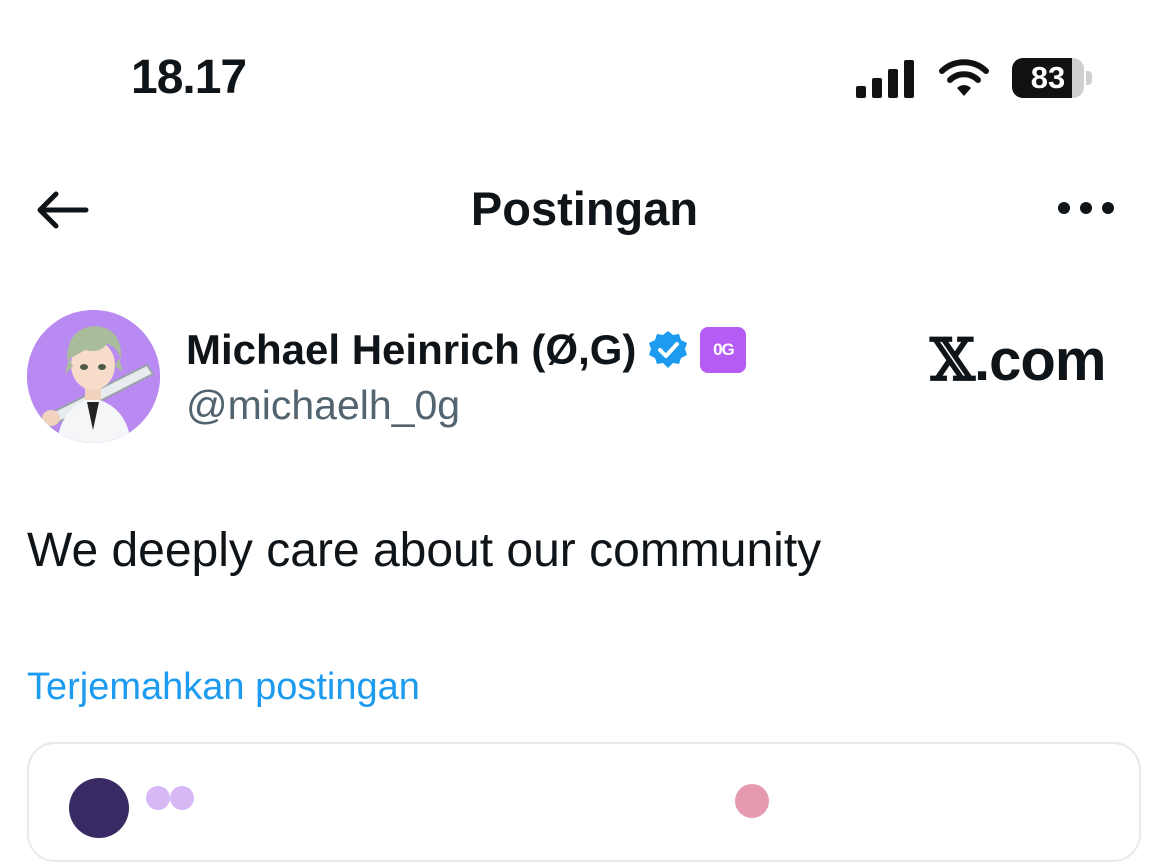 This screenshot has width=1169, height=862. What do you see at coordinates (952, 360) in the screenshot?
I see `x-logo-icon: 𝕏` at bounding box center [952, 360].